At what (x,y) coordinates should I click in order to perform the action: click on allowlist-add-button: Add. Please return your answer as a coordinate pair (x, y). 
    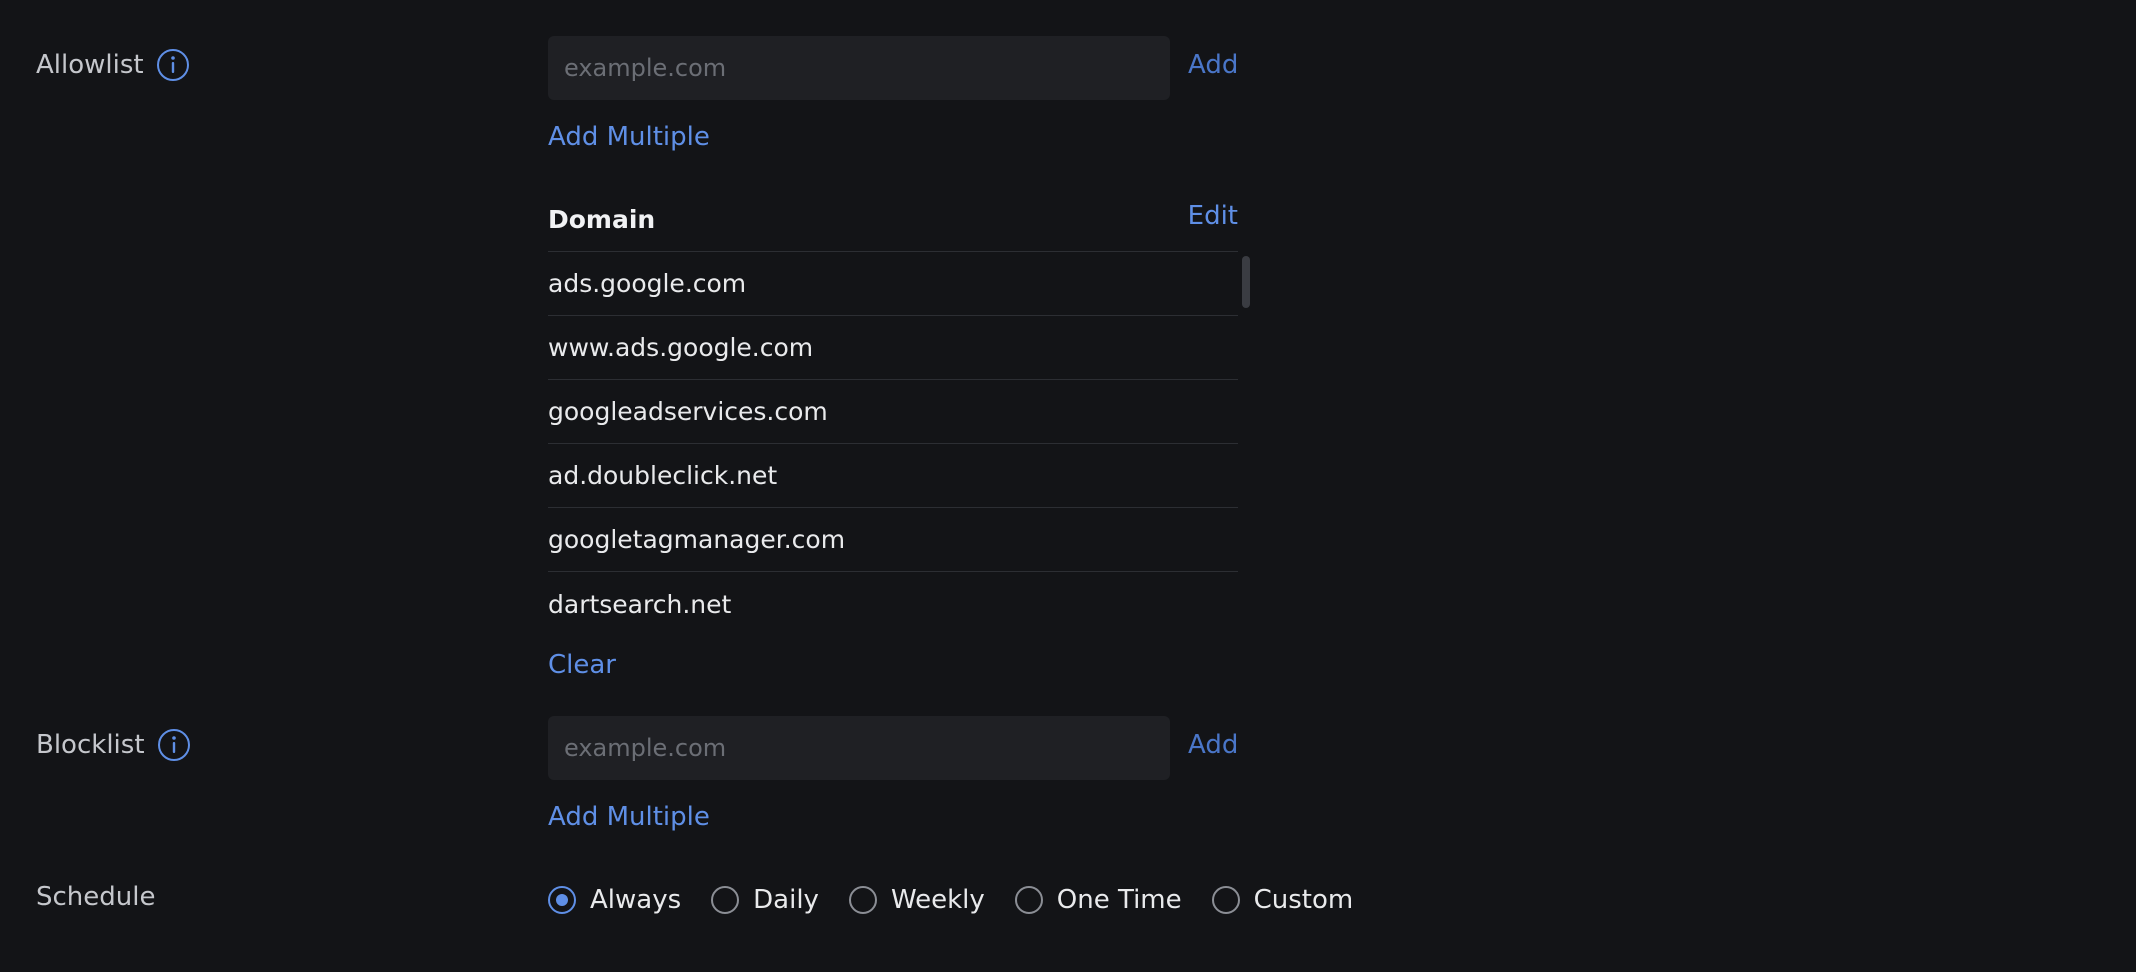
    Looking at the image, I should click on (1213, 65).